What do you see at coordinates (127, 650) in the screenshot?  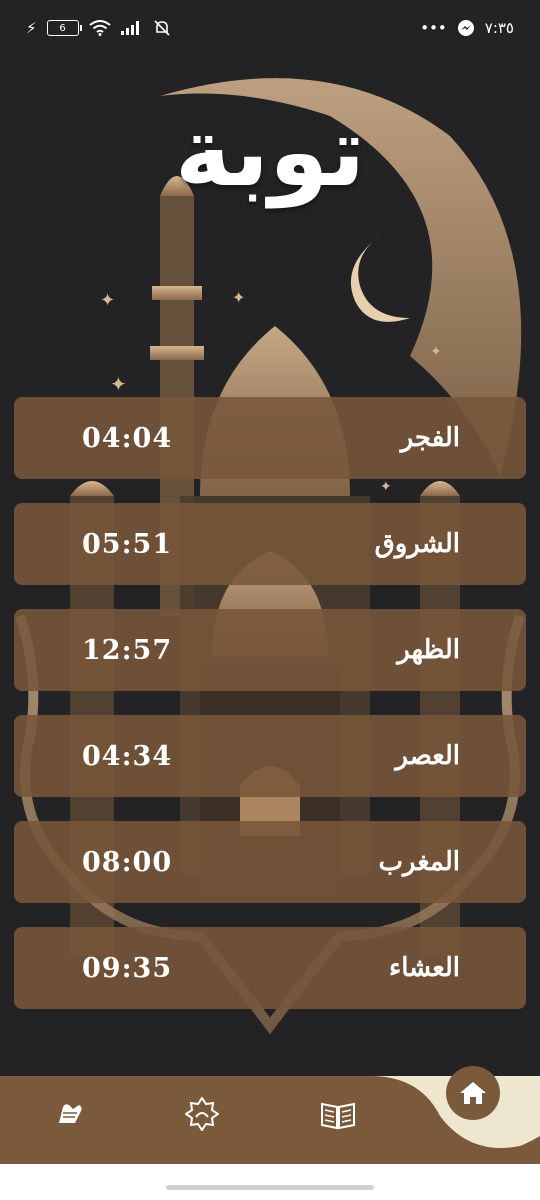 I see `prayer-time: 12:57` at bounding box center [127, 650].